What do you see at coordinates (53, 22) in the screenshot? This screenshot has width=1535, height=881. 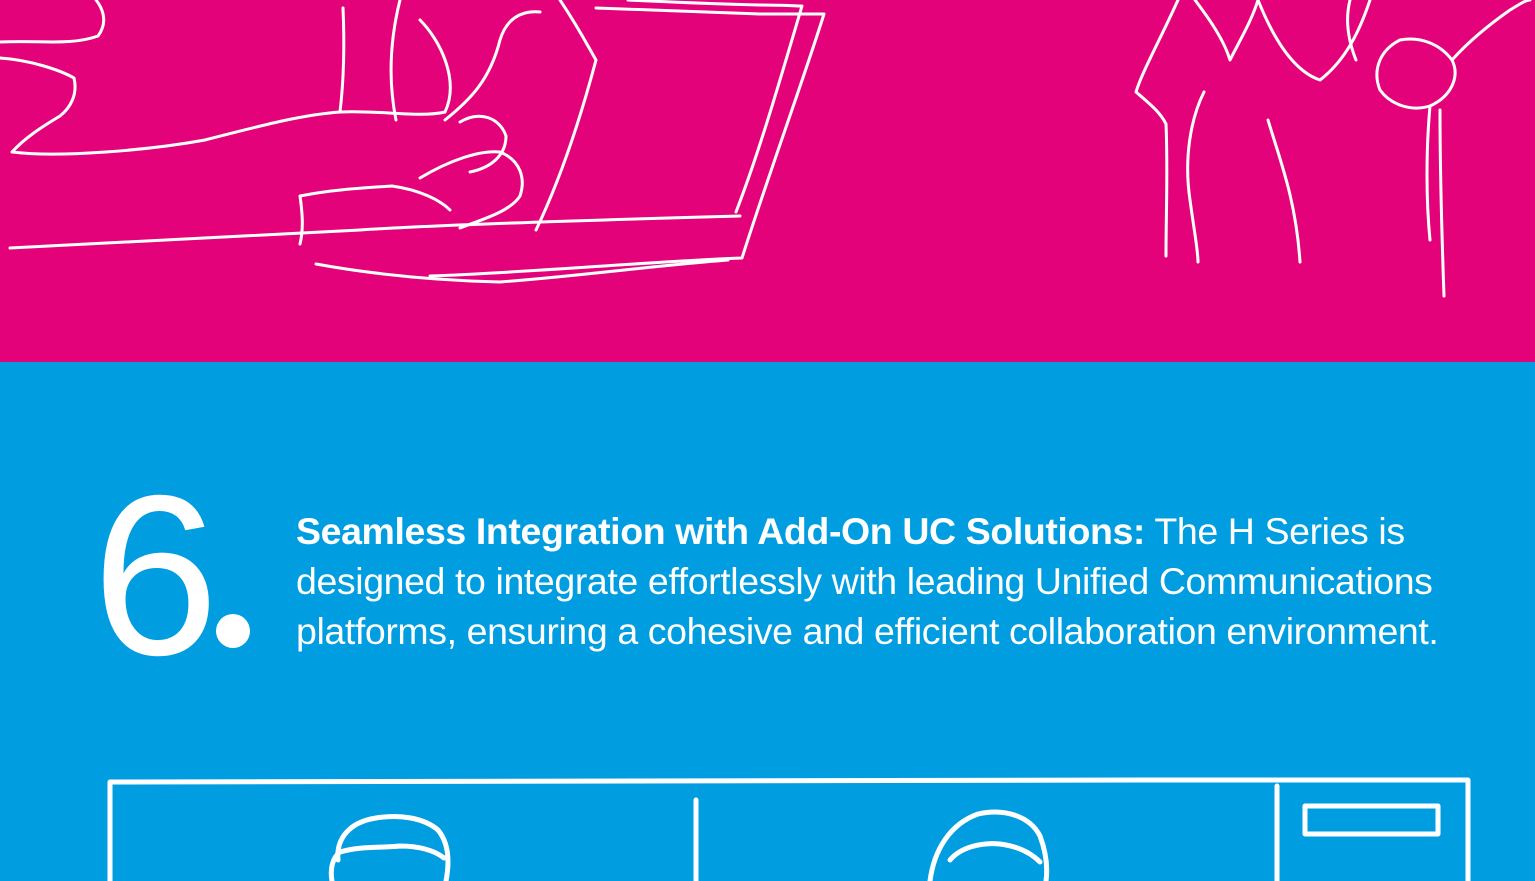 I see `left-hand-outline` at bounding box center [53, 22].